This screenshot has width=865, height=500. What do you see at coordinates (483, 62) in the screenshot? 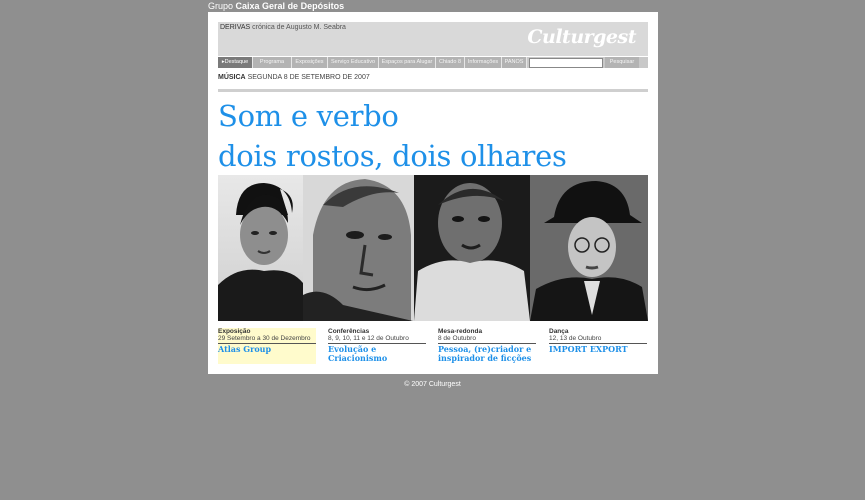
I see `nav-item-informacoes: Informações` at bounding box center [483, 62].